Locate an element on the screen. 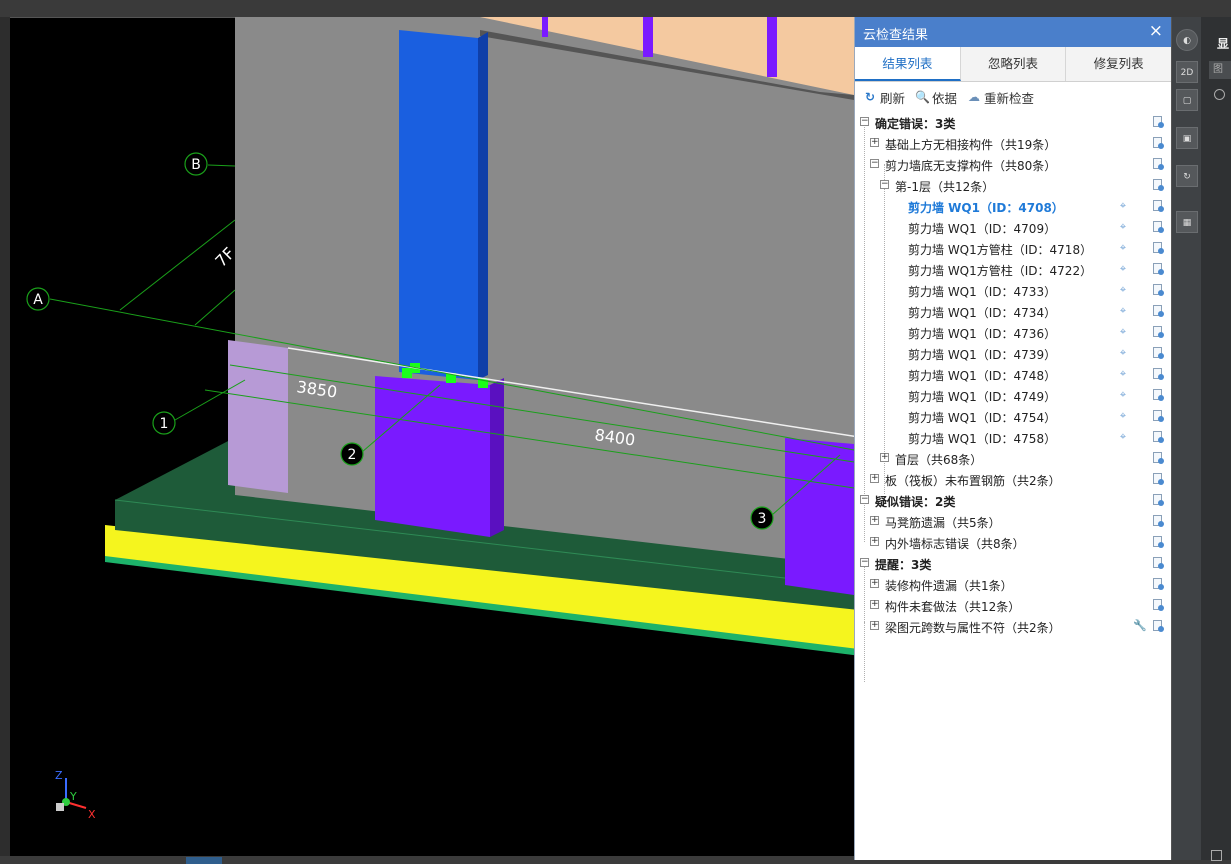  tree-group-row: − 疑似错误：2类 is located at coordinates (1013, 500).